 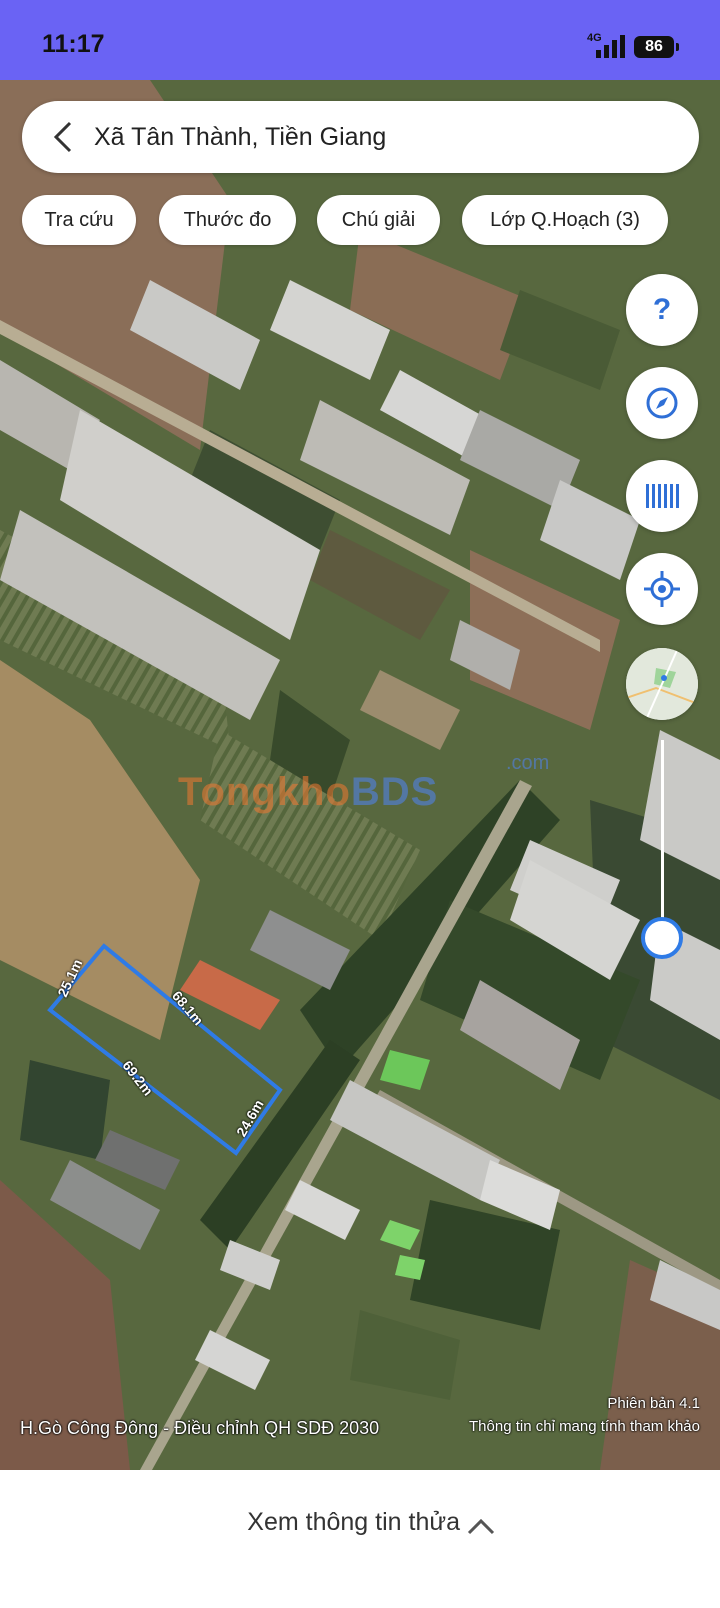 What do you see at coordinates (662, 938) in the screenshot?
I see `opacity-slider-knob` at bounding box center [662, 938].